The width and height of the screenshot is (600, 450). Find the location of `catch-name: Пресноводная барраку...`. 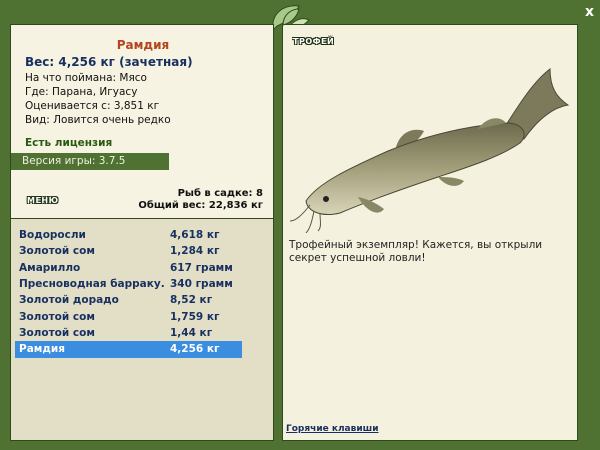

catch-name: Пресноводная барраку... is located at coordinates (91, 283).